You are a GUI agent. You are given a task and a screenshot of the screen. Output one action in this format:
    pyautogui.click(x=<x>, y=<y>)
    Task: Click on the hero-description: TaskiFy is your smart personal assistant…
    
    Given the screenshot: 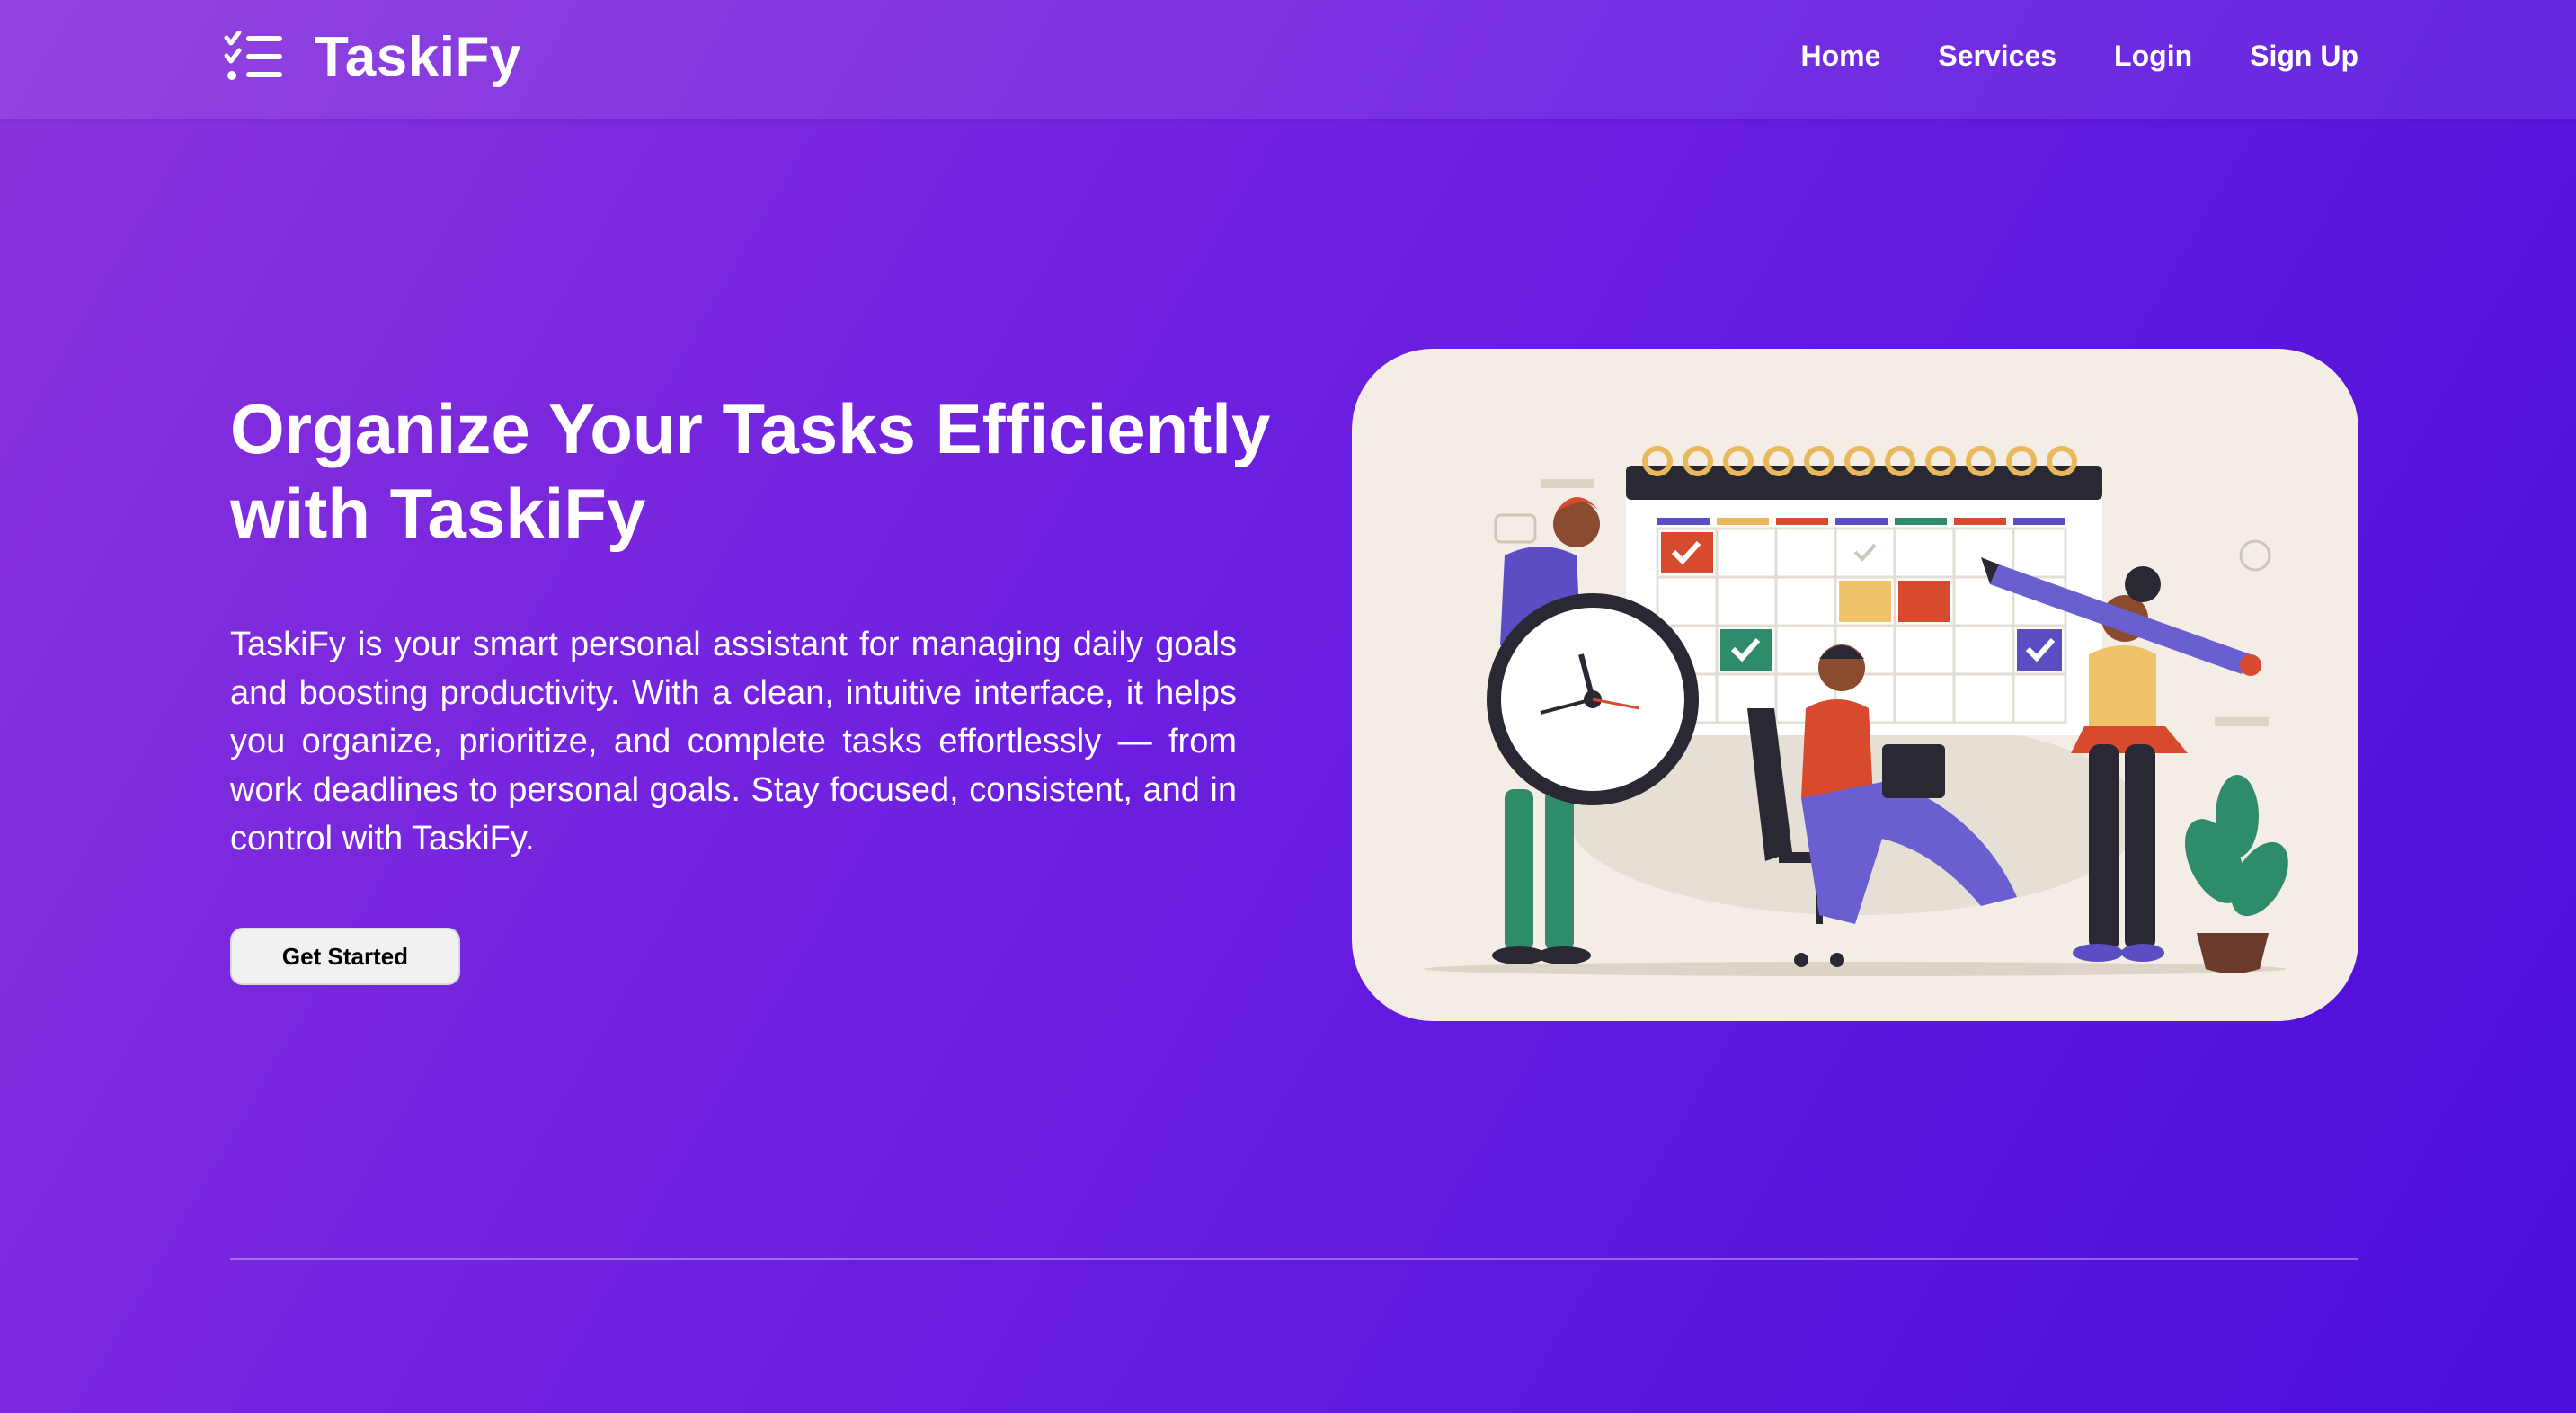 What is the action you would take?
    pyautogui.click(x=733, y=742)
    